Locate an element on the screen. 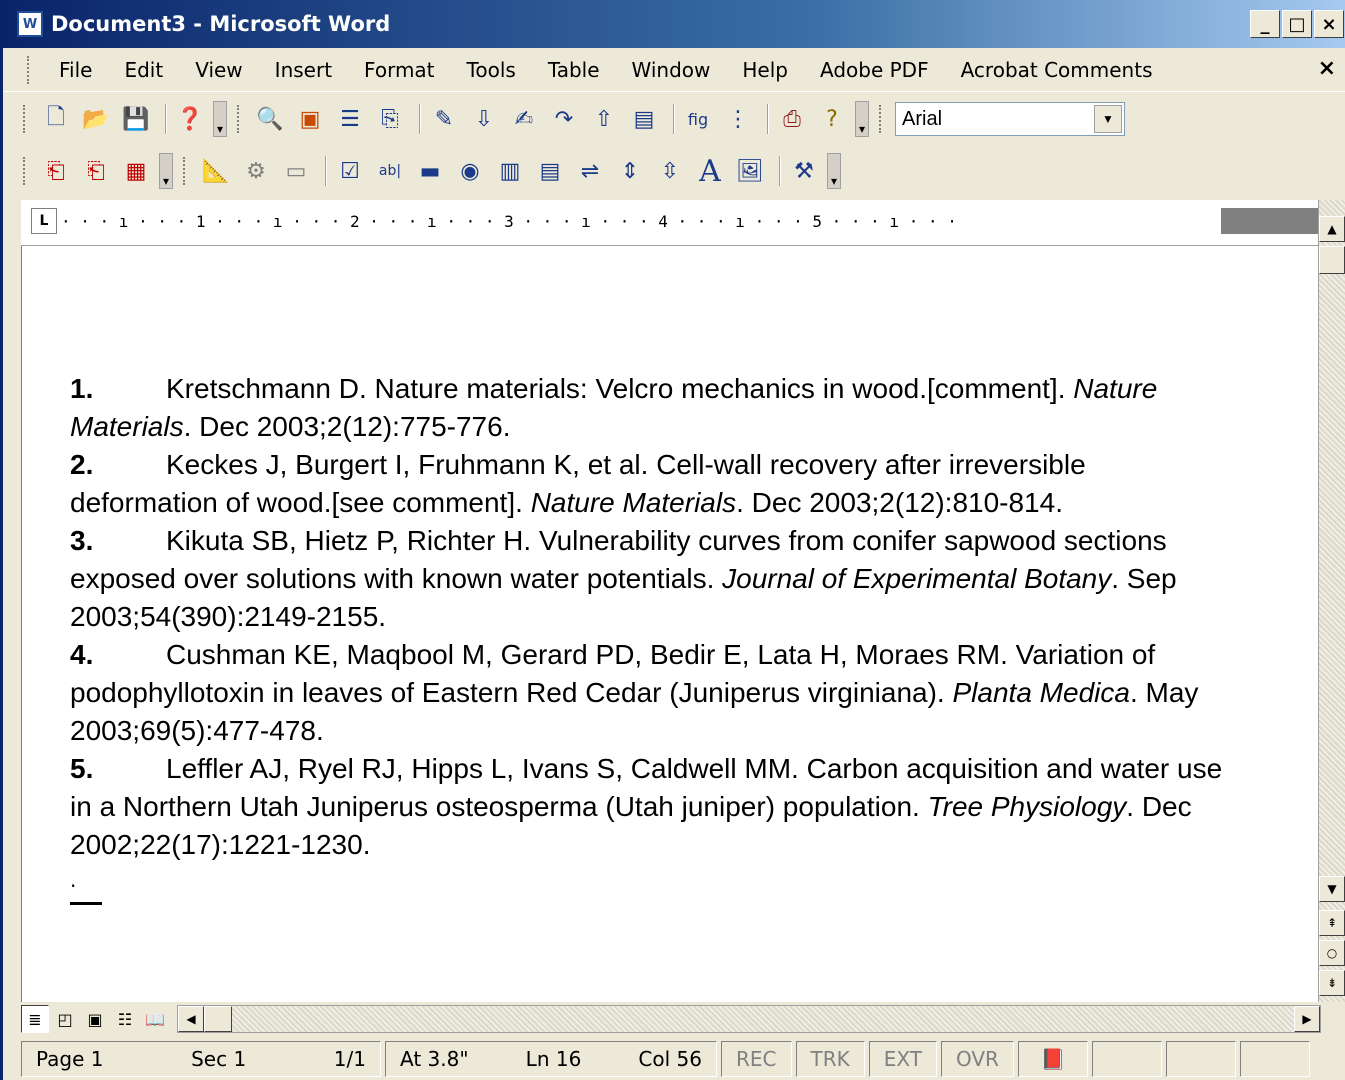 The image size is (1345, 1080). outline-view-icon: ☷ is located at coordinates (125, 1019).